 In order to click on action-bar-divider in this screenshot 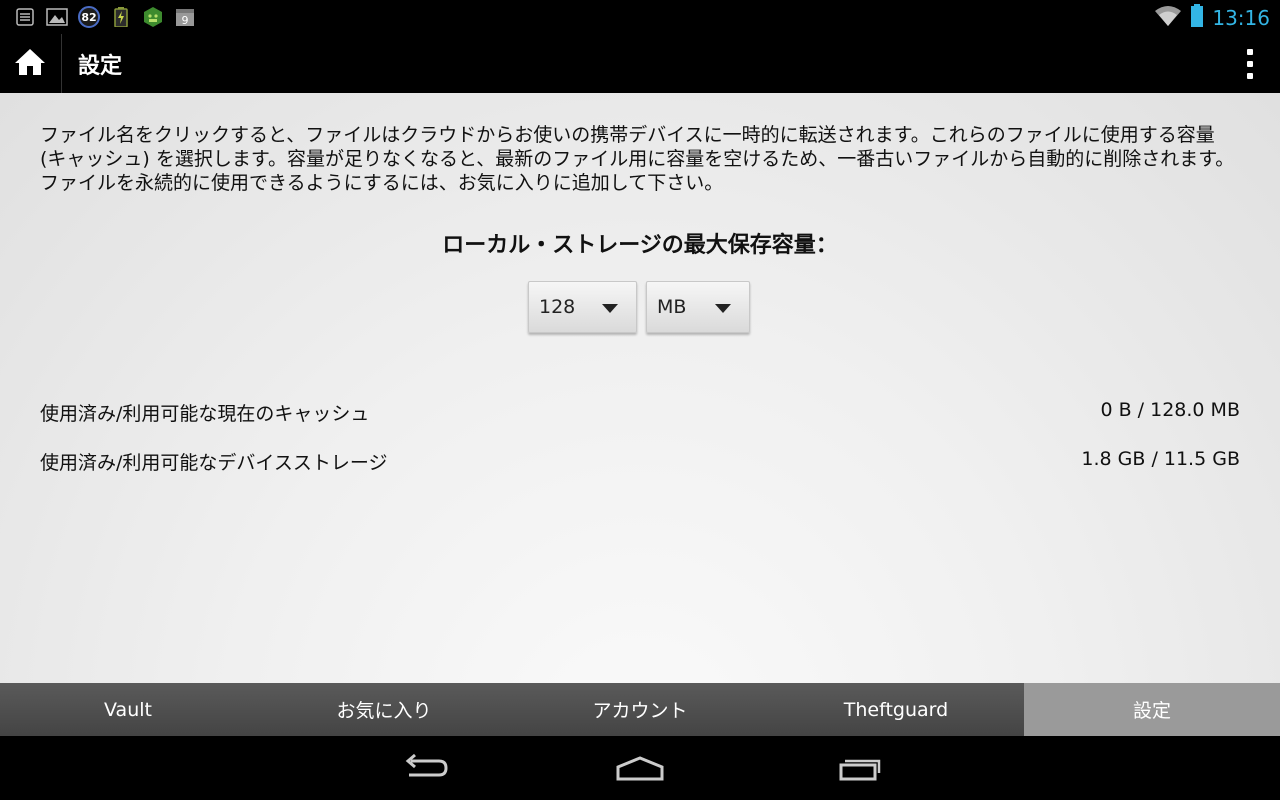, I will do `click(61, 63)`.